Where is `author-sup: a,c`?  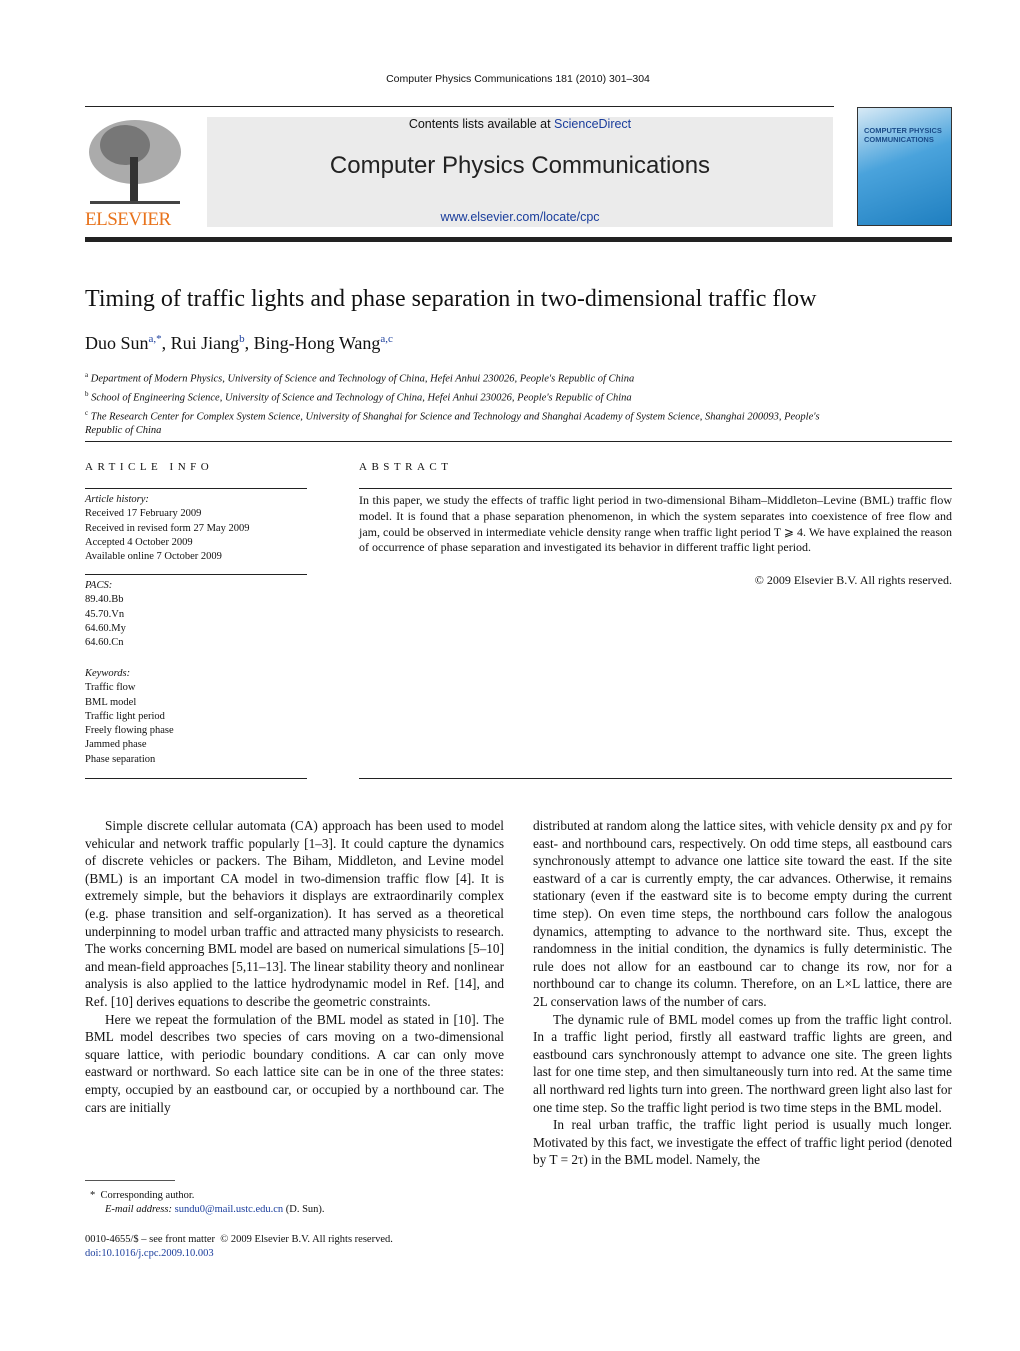
author-sup: a,c is located at coordinates (386, 339).